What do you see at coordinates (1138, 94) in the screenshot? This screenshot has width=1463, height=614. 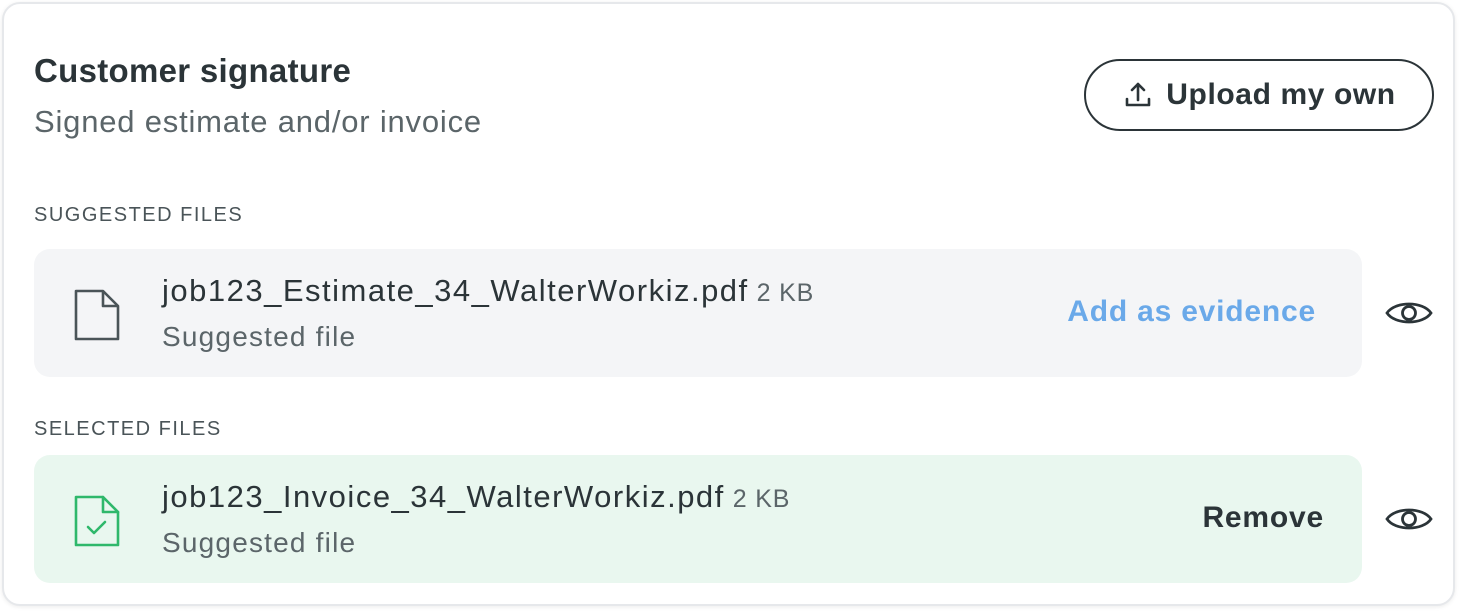 I see `upload-icon` at bounding box center [1138, 94].